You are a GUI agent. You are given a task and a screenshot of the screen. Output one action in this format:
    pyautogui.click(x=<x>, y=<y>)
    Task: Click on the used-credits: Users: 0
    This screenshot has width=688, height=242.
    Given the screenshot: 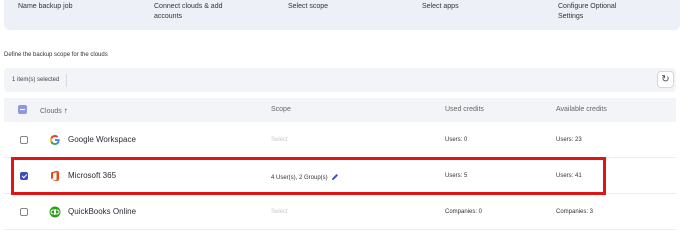 What is the action you would take?
    pyautogui.click(x=456, y=140)
    